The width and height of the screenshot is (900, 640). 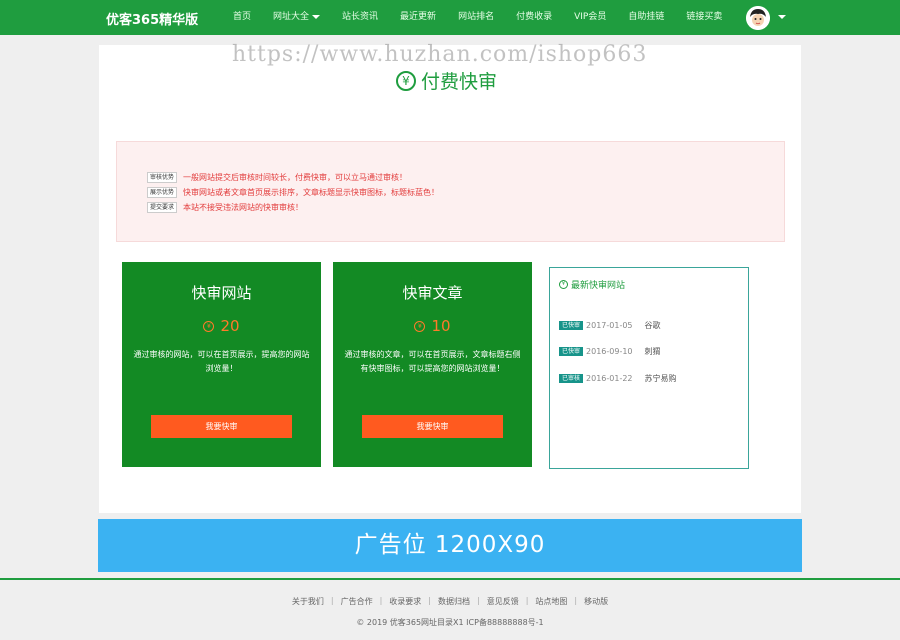 What do you see at coordinates (476, 17) in the screenshot?
I see `nav-ranking: 网站排名` at bounding box center [476, 17].